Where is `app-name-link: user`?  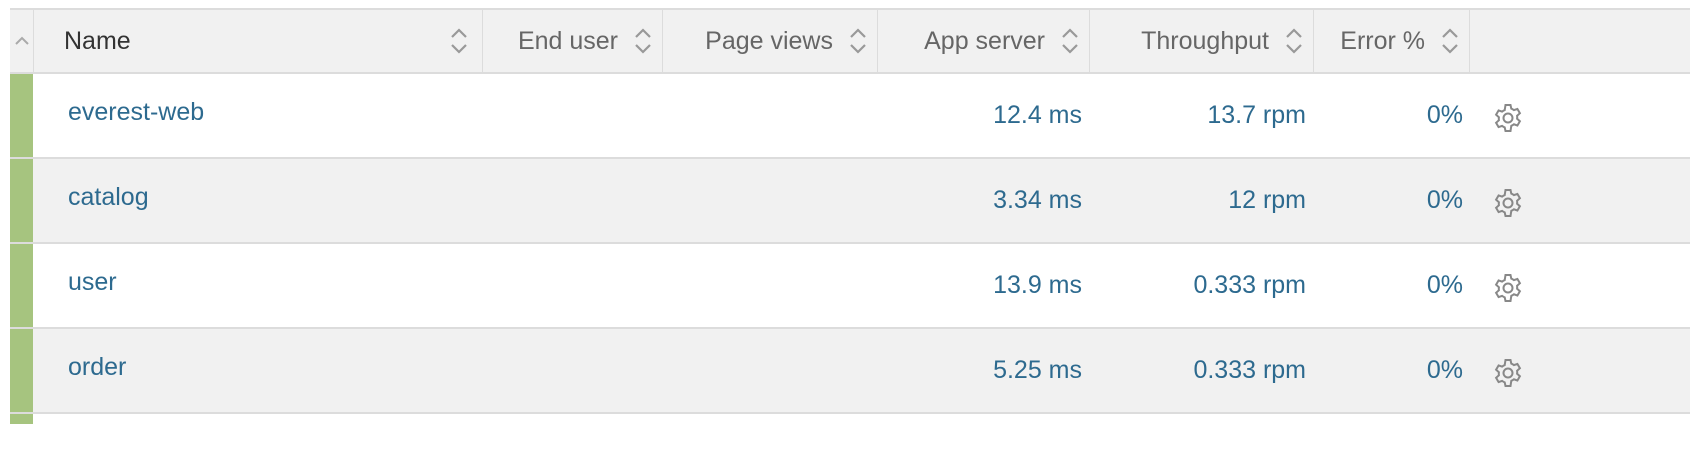 app-name-link: user is located at coordinates (92, 282).